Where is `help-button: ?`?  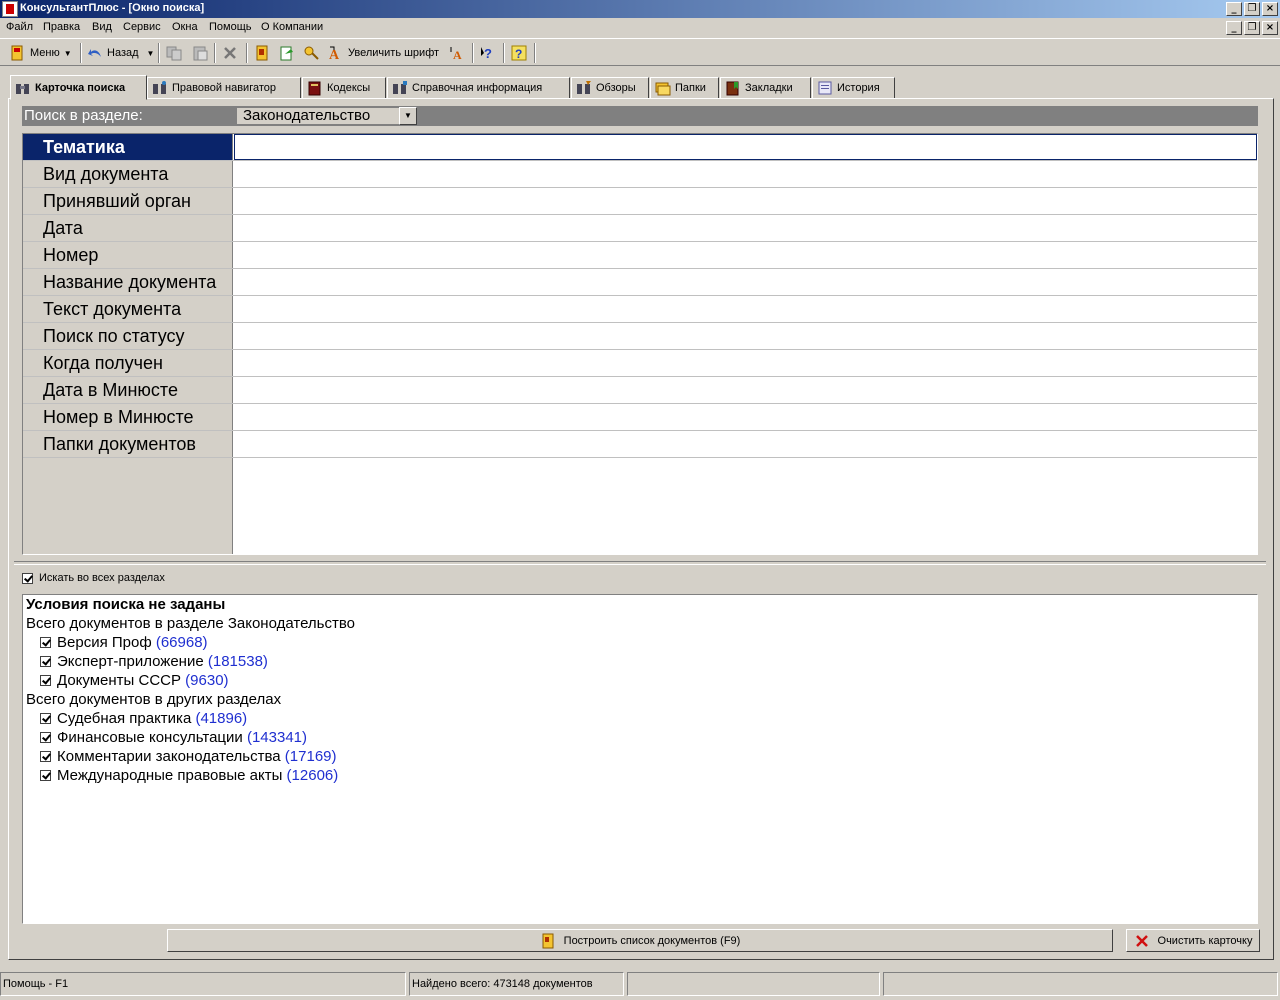 help-button: ? is located at coordinates (519, 53).